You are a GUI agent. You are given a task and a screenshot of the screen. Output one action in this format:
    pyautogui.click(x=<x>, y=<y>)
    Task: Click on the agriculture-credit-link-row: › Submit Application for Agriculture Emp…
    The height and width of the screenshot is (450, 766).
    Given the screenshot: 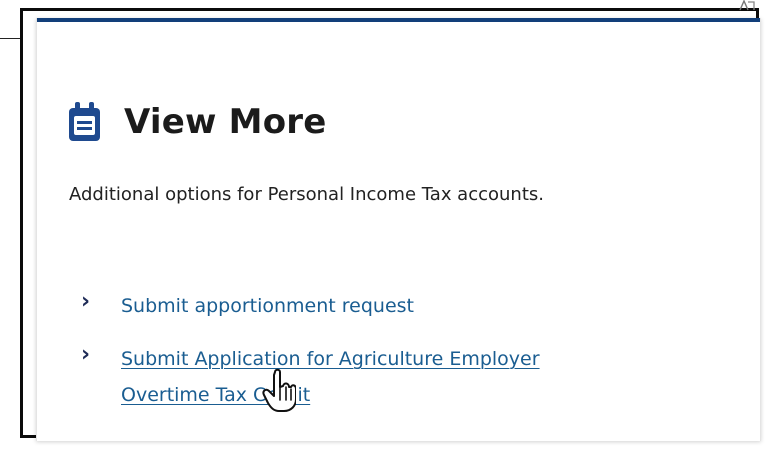 What is the action you would take?
    pyautogui.click(x=381, y=377)
    